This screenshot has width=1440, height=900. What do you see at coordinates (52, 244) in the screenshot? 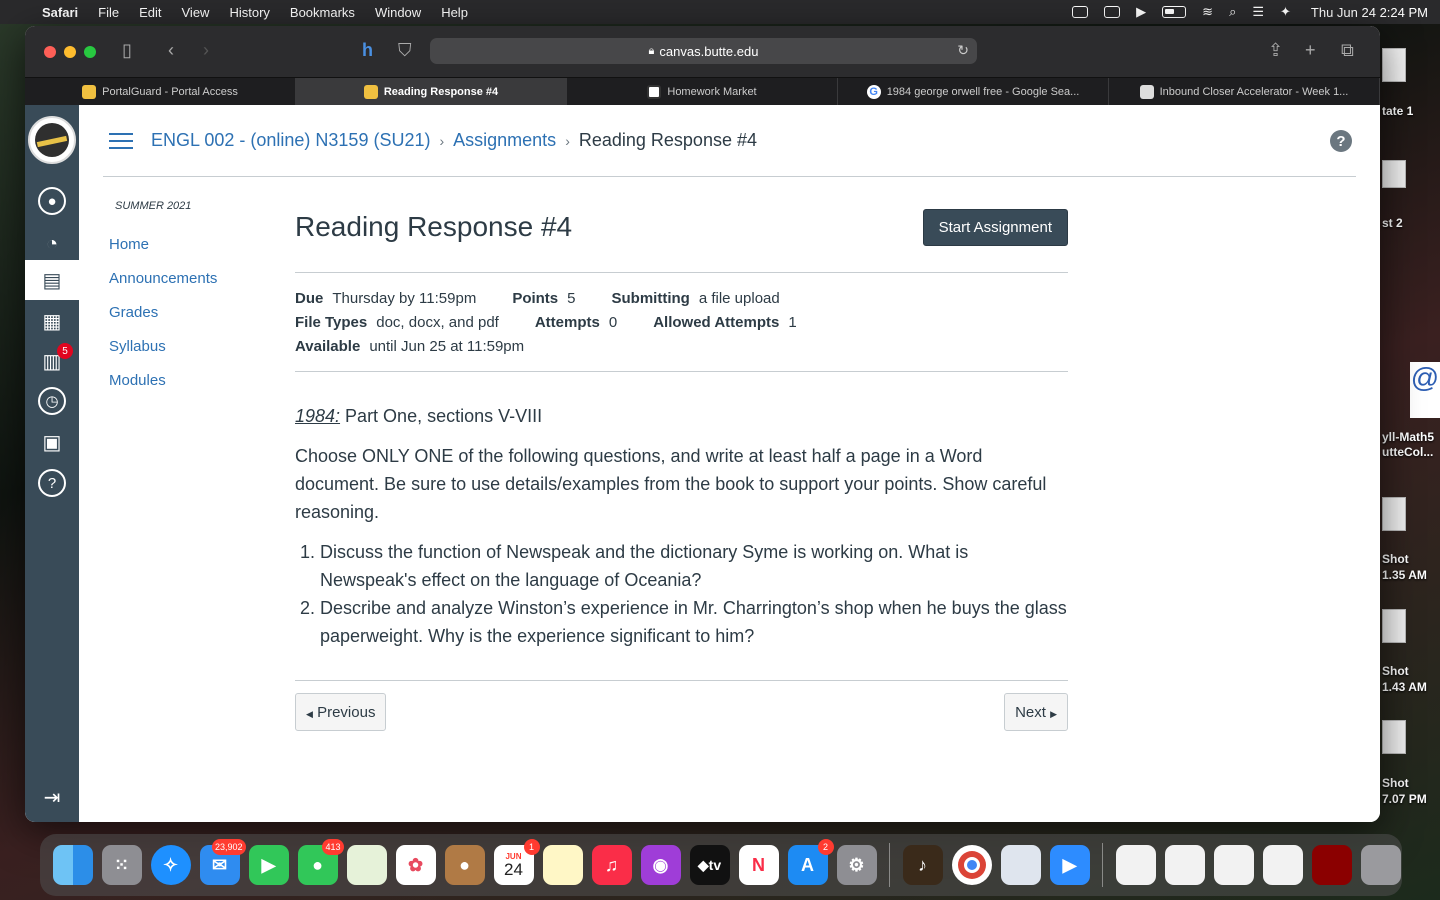
I see `dashboard-nav-item: ◔` at bounding box center [52, 244].